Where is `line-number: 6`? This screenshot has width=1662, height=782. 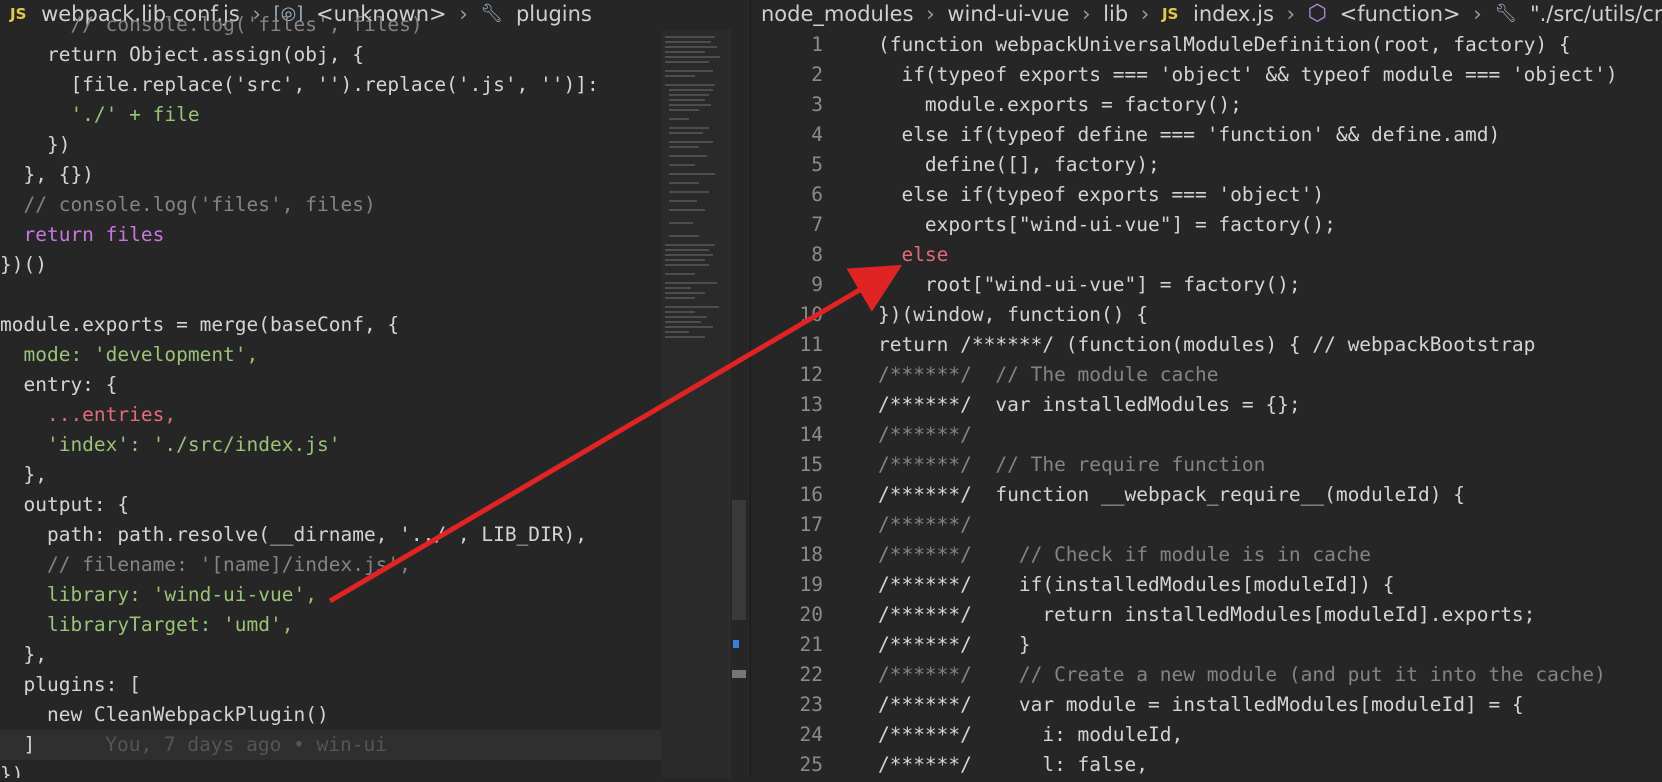
line-number: 6 is located at coordinates (817, 194).